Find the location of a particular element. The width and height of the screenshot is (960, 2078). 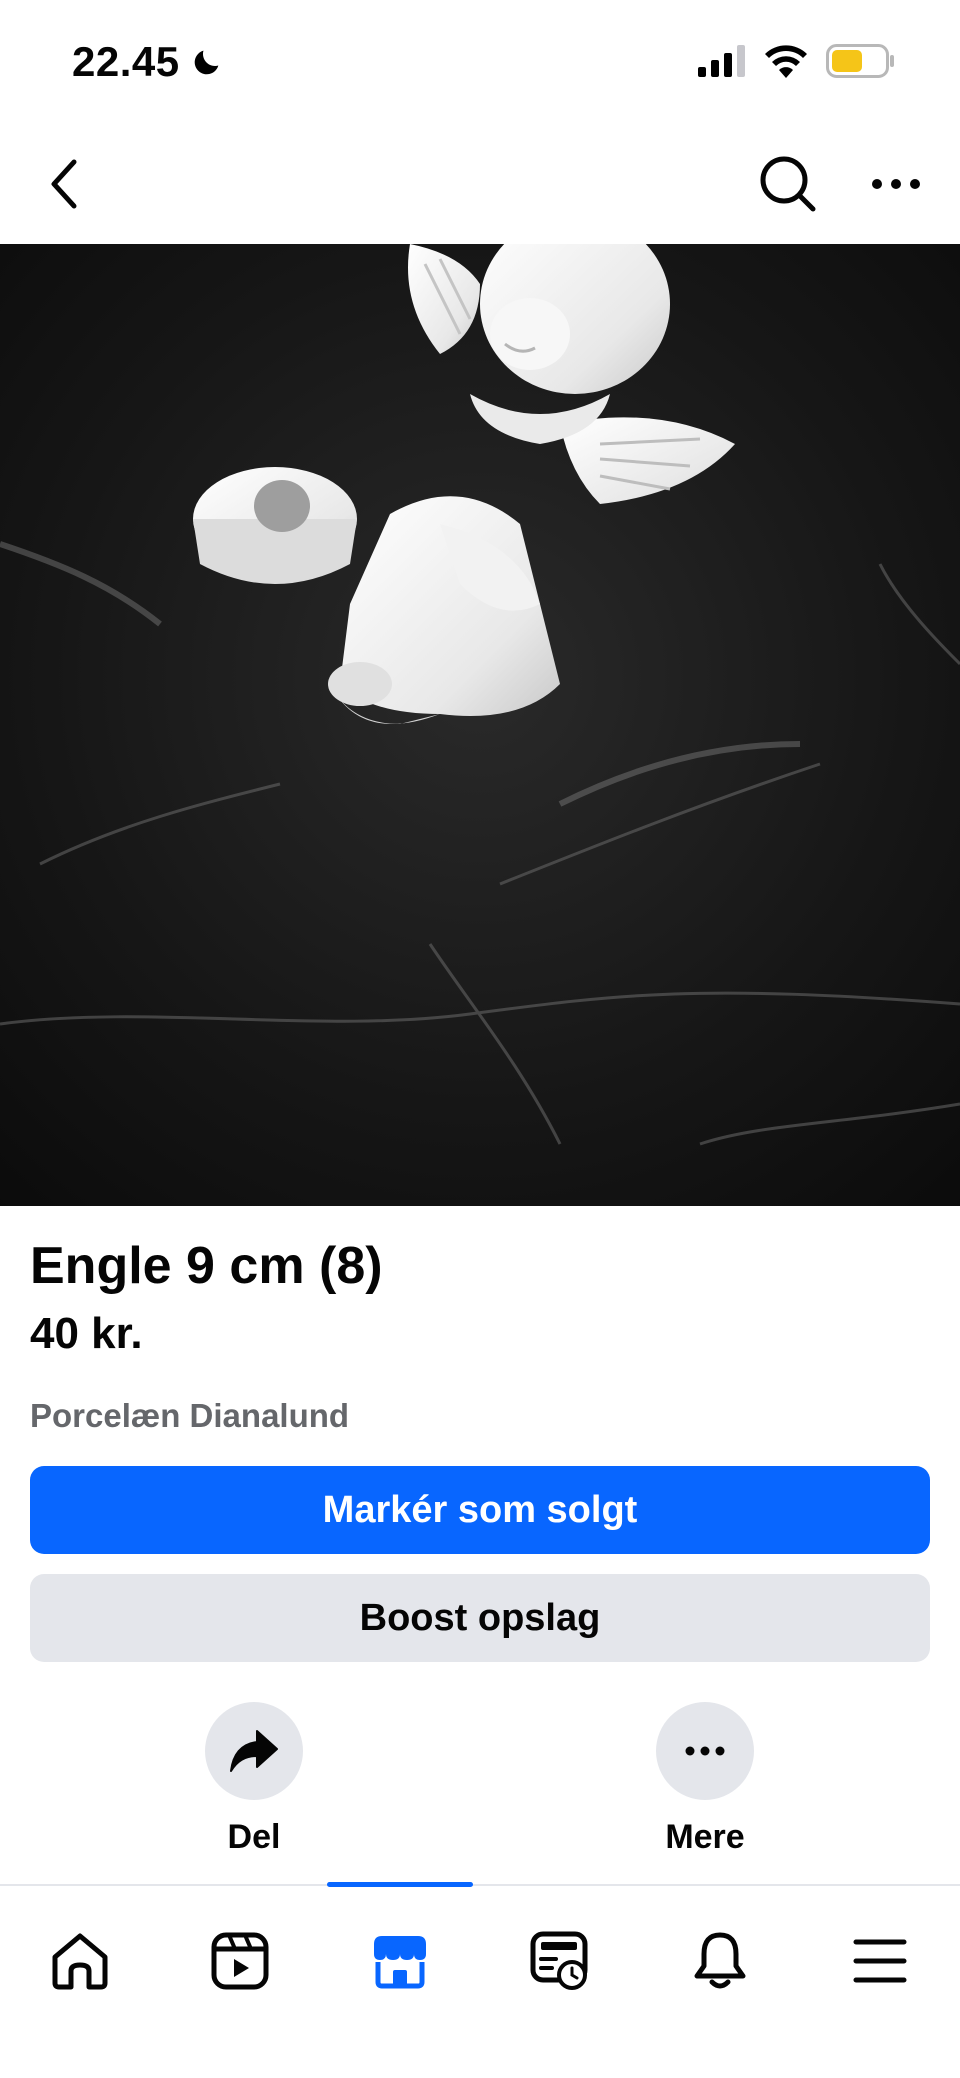

back-icon is located at coordinates (64, 184).